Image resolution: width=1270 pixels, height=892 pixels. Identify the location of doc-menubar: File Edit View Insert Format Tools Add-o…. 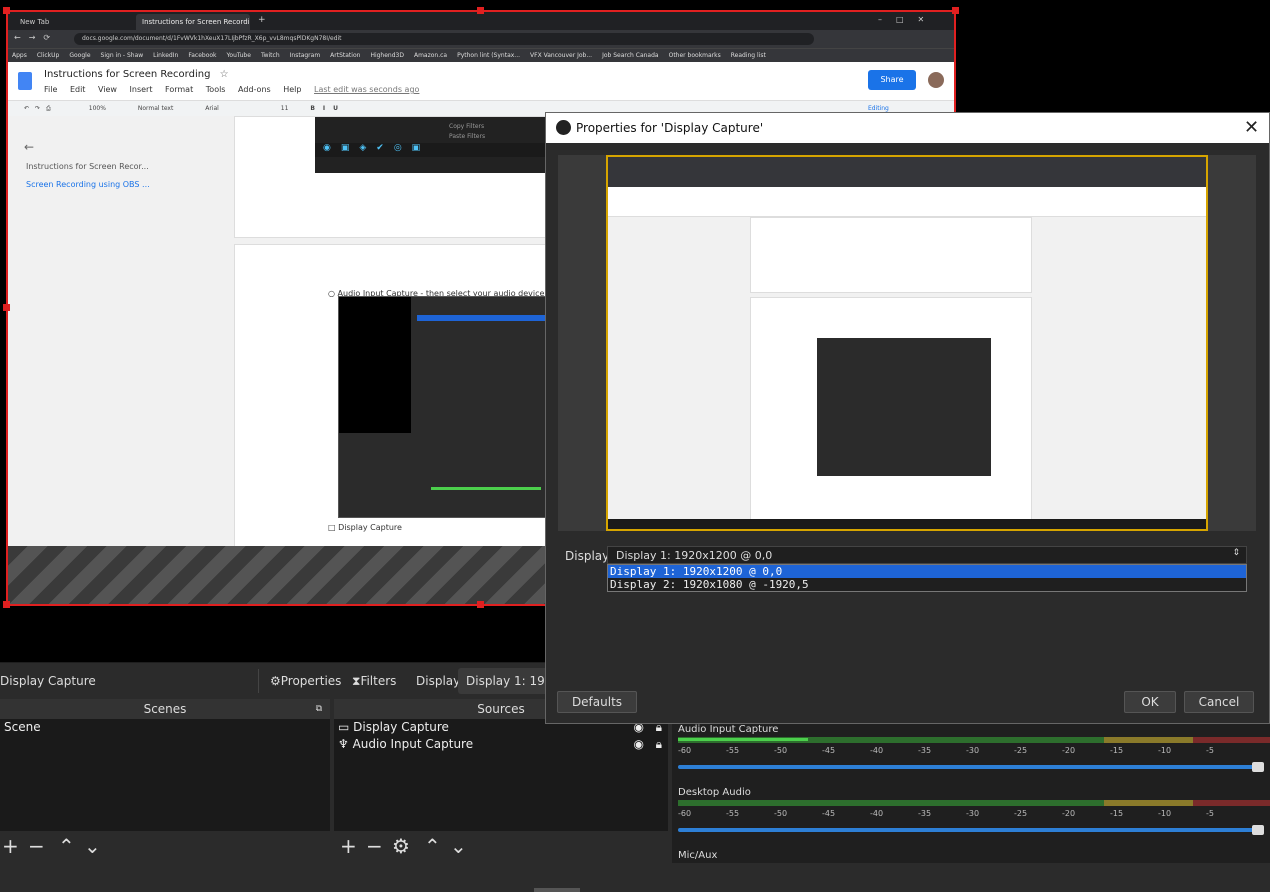
(236, 89).